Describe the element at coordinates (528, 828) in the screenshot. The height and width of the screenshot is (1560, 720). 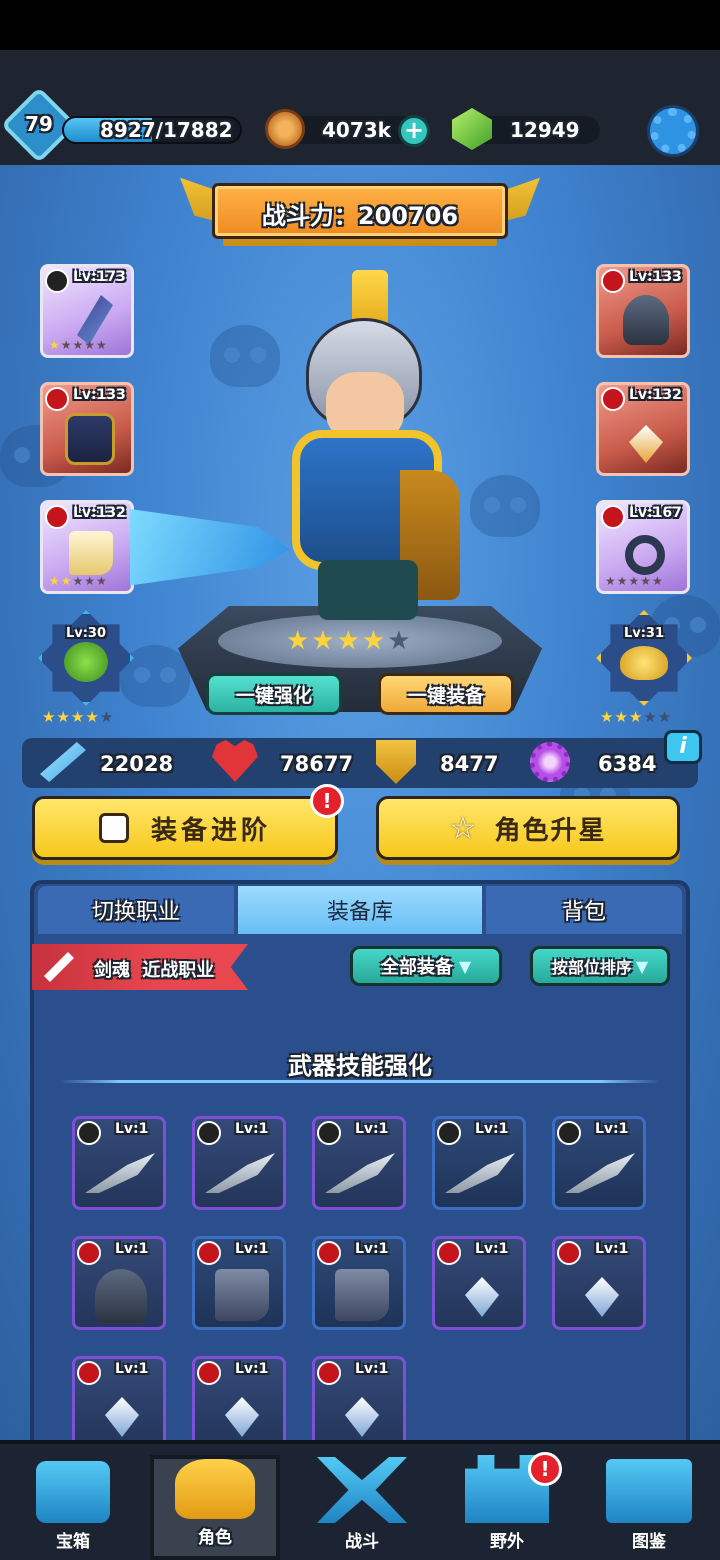
I see `hero-star-up-button: ☆ 角色升星` at that location.